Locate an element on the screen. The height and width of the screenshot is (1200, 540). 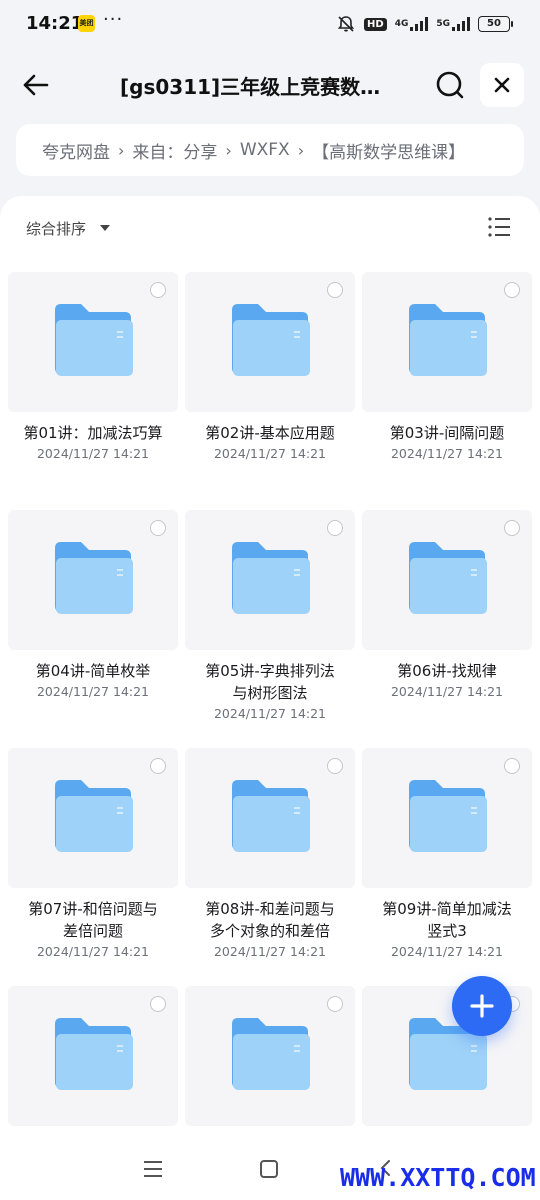
caret-down-icon is located at coordinates (105, 228).